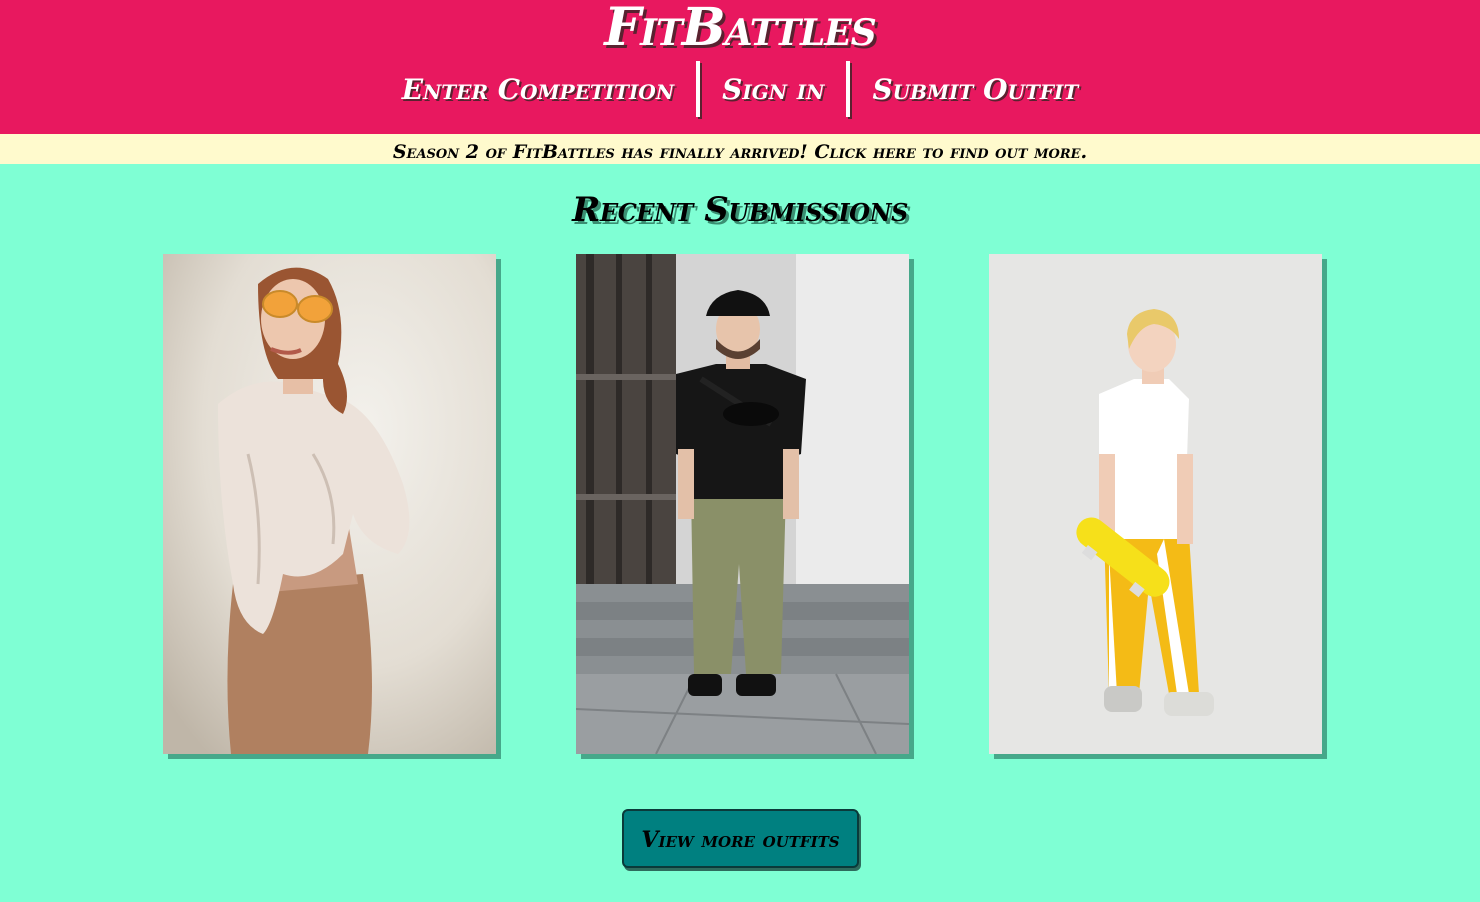 The width and height of the screenshot is (1480, 902). Describe the element at coordinates (740, 838) in the screenshot. I see `view-more-outfits-button: View more outfits` at that location.